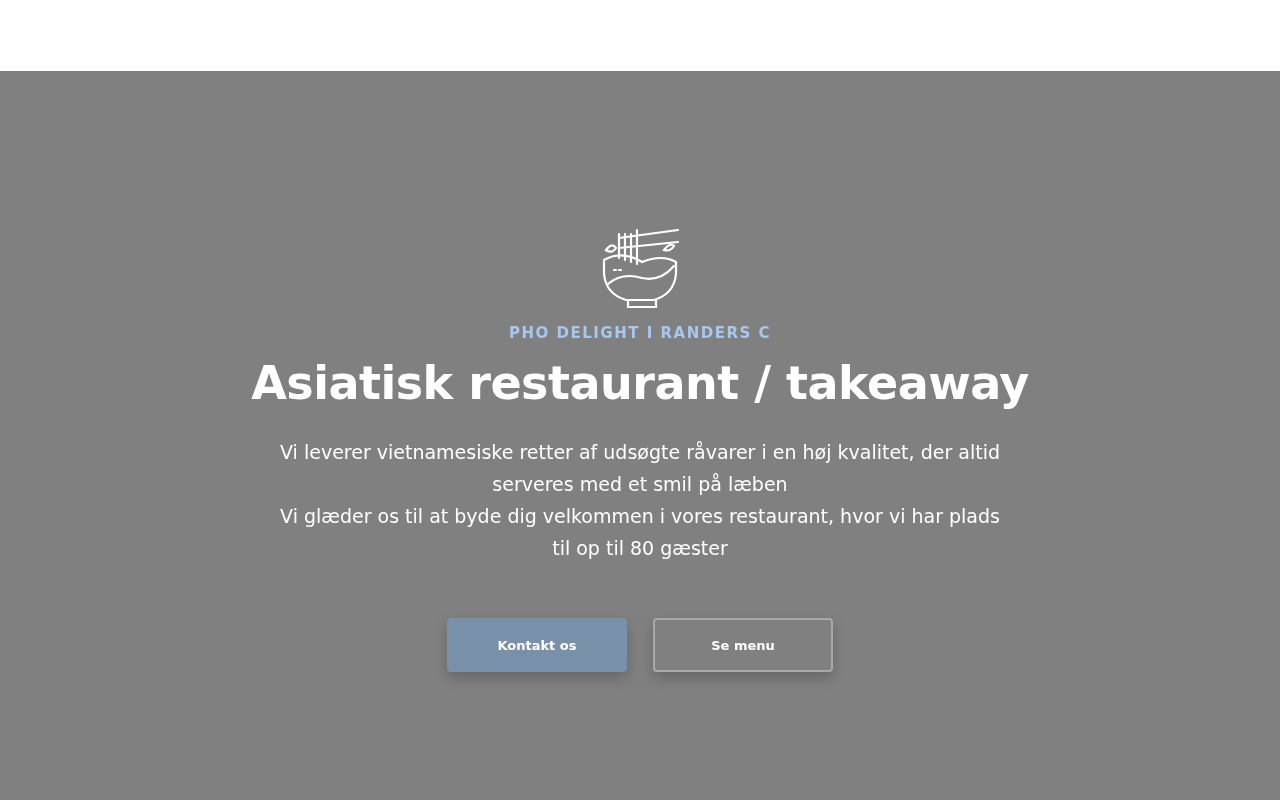 The width and height of the screenshot is (1280, 800). Describe the element at coordinates (743, 645) in the screenshot. I see `menu-button: Se menu` at that location.